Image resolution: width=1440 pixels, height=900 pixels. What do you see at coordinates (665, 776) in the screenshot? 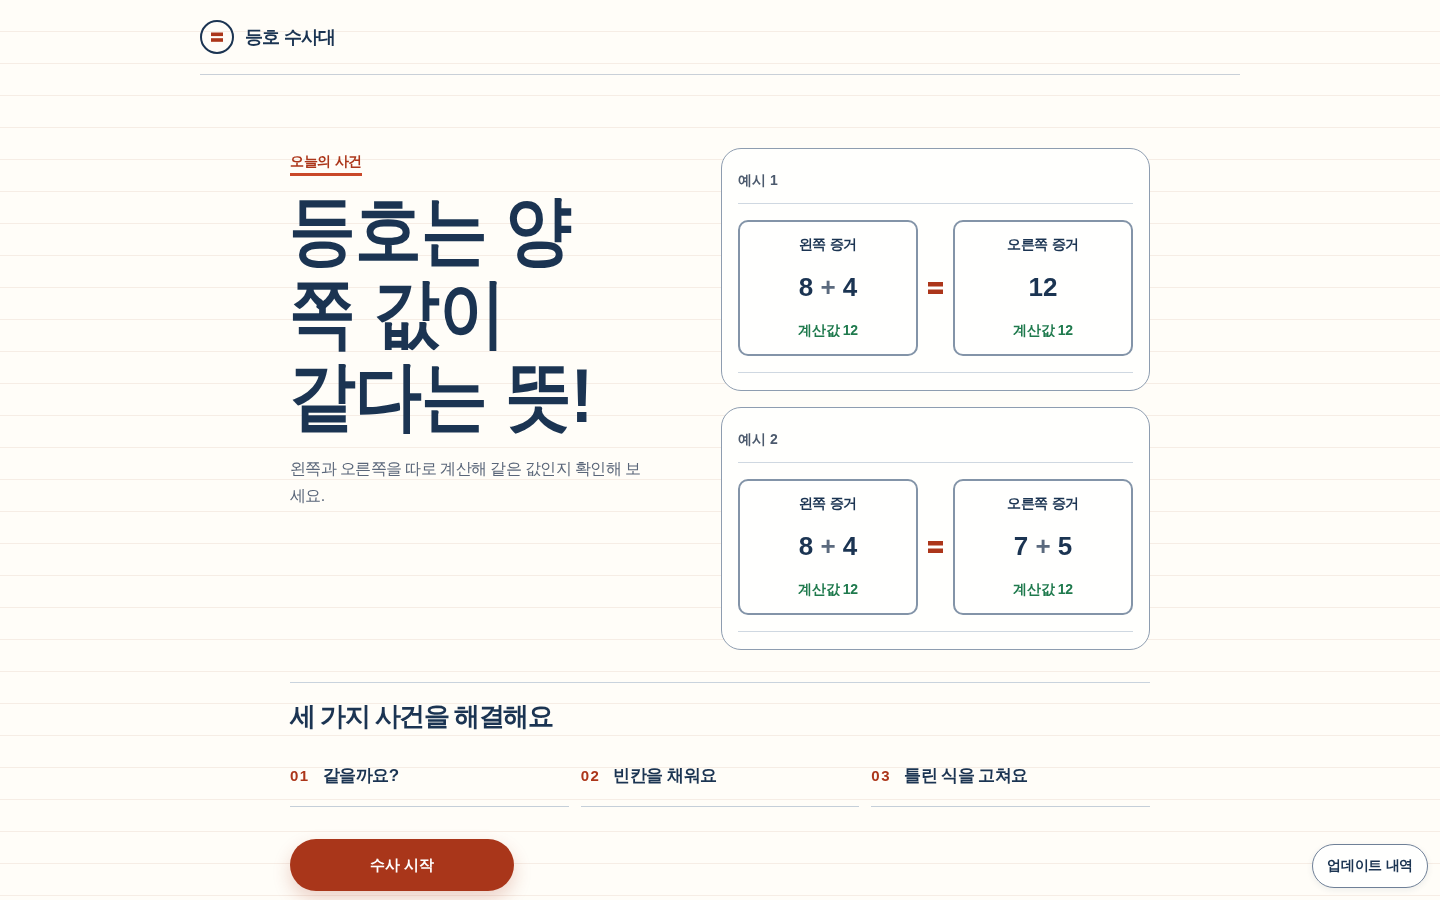
I see `step-title: 빈칸을 채워요` at bounding box center [665, 776].